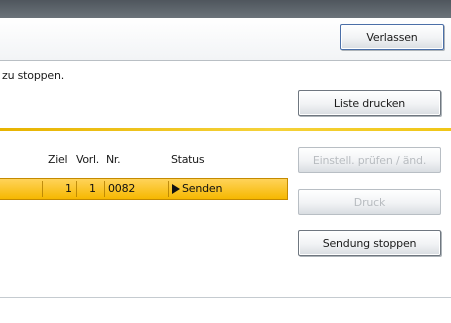 The image size is (451, 323). Describe the element at coordinates (144, 189) in the screenshot. I see `table-row: 1 1 0082 Senden` at that location.